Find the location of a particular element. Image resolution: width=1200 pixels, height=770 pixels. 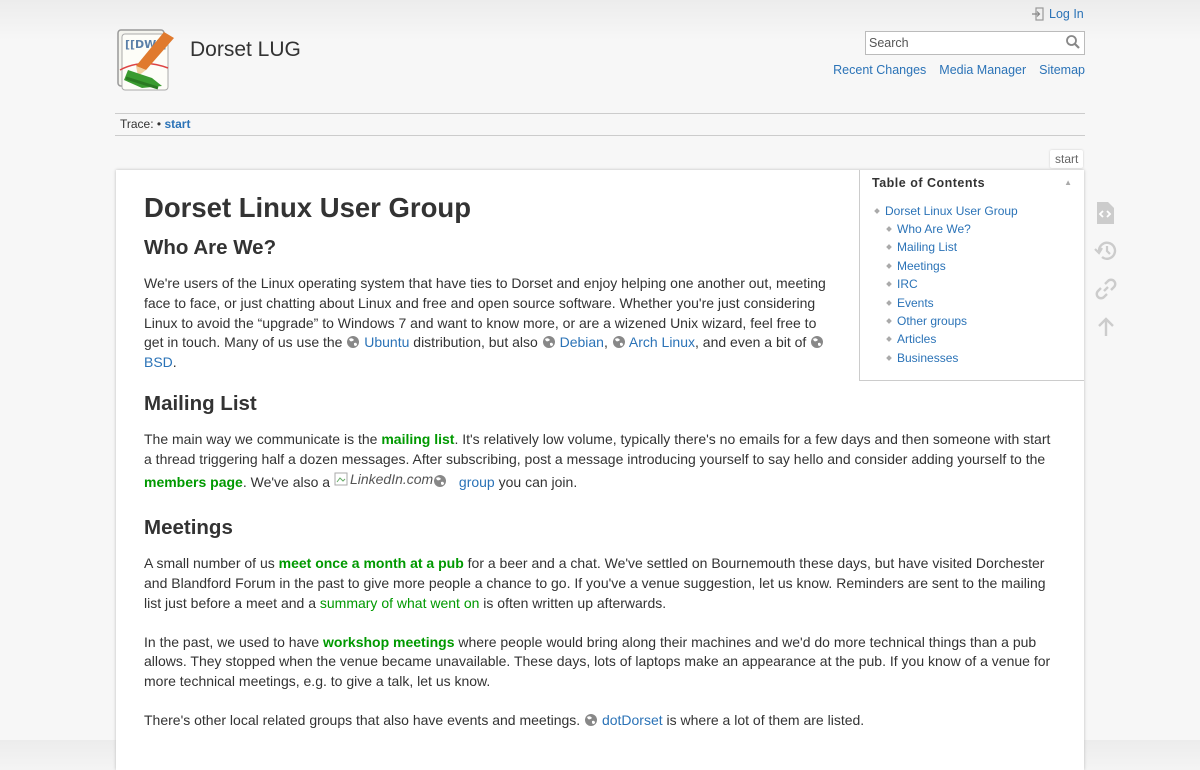

text-run: A small number of us is located at coordinates (211, 563).